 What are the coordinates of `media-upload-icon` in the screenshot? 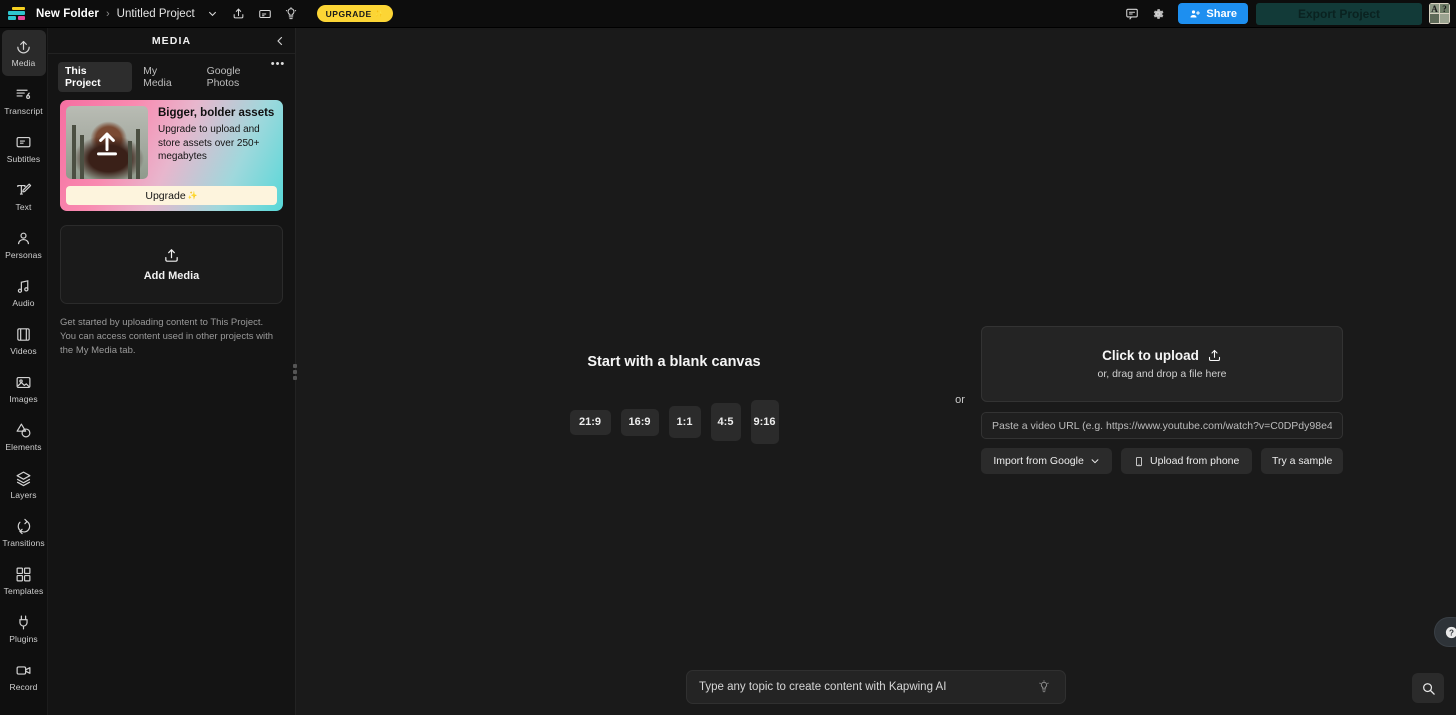 It's located at (23, 46).